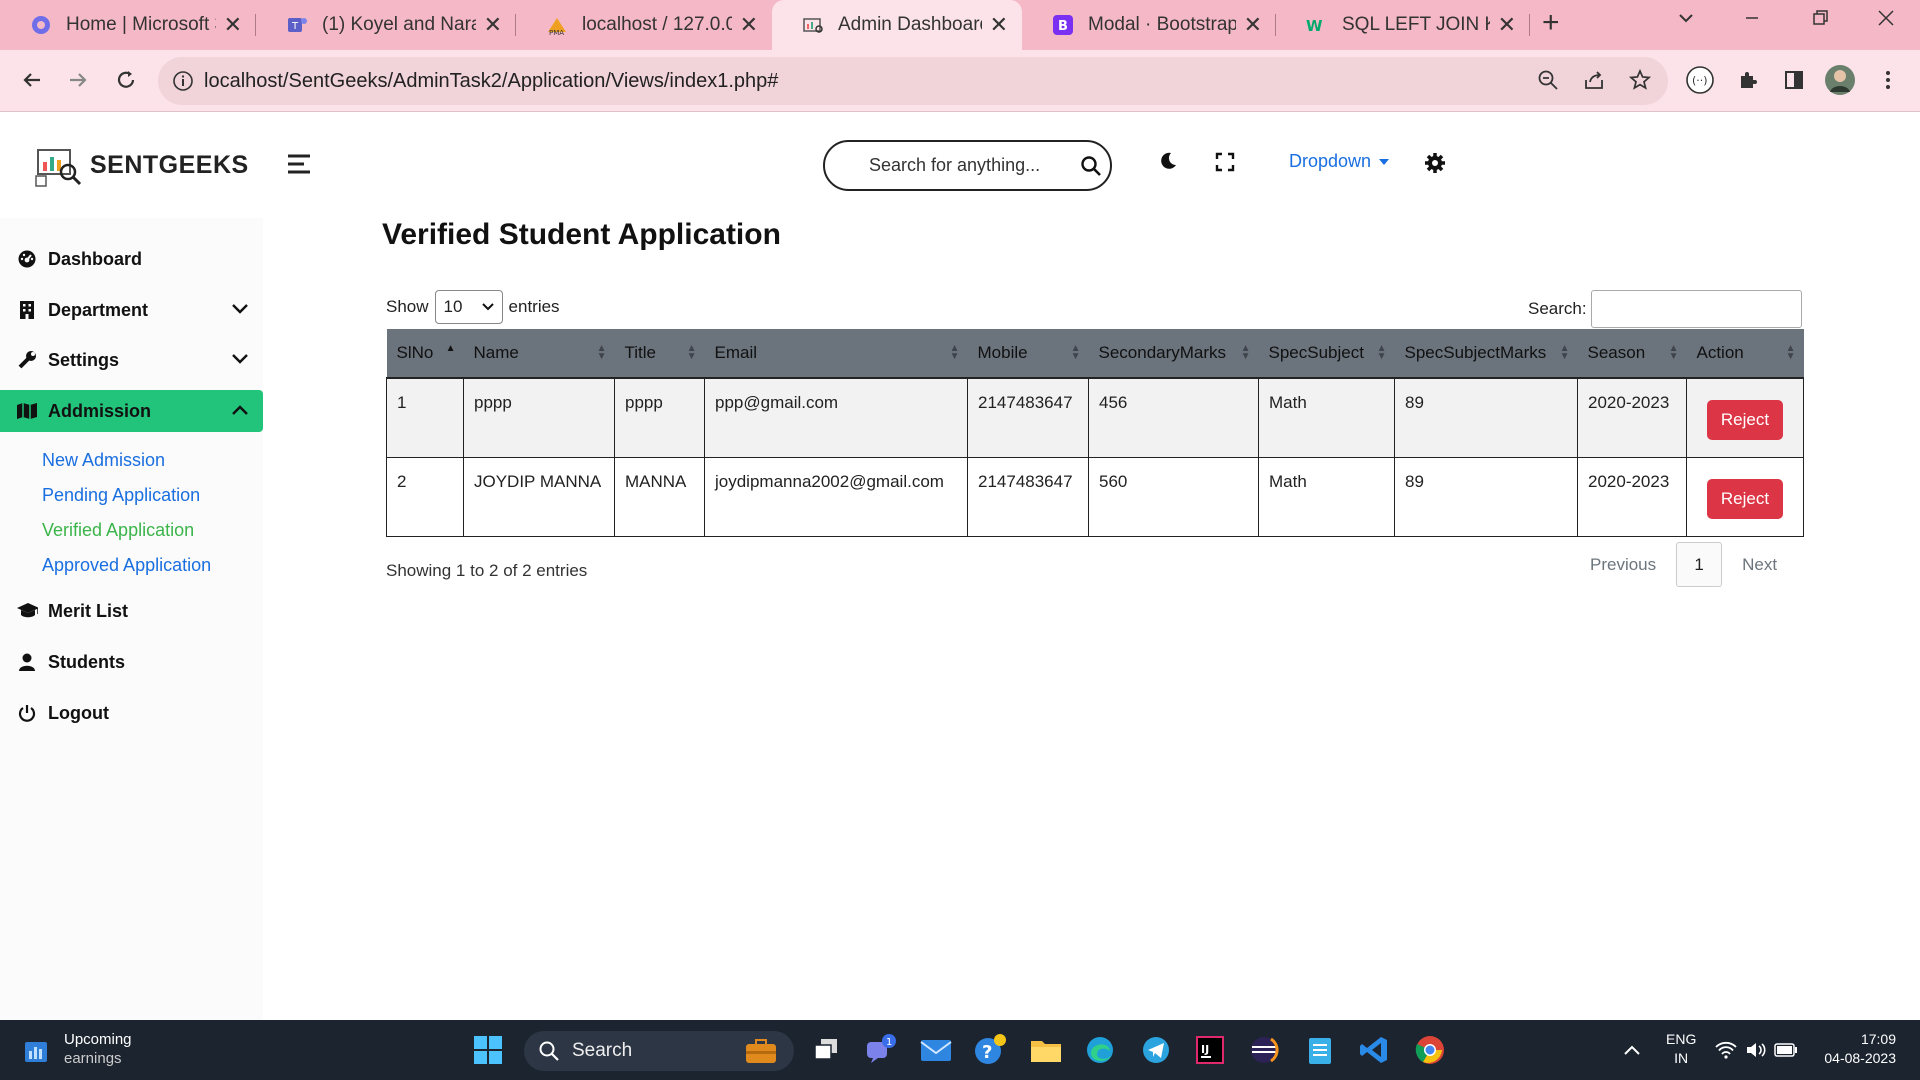  Describe the element at coordinates (297, 25) in the screenshot. I see `teams-icon: T` at that location.